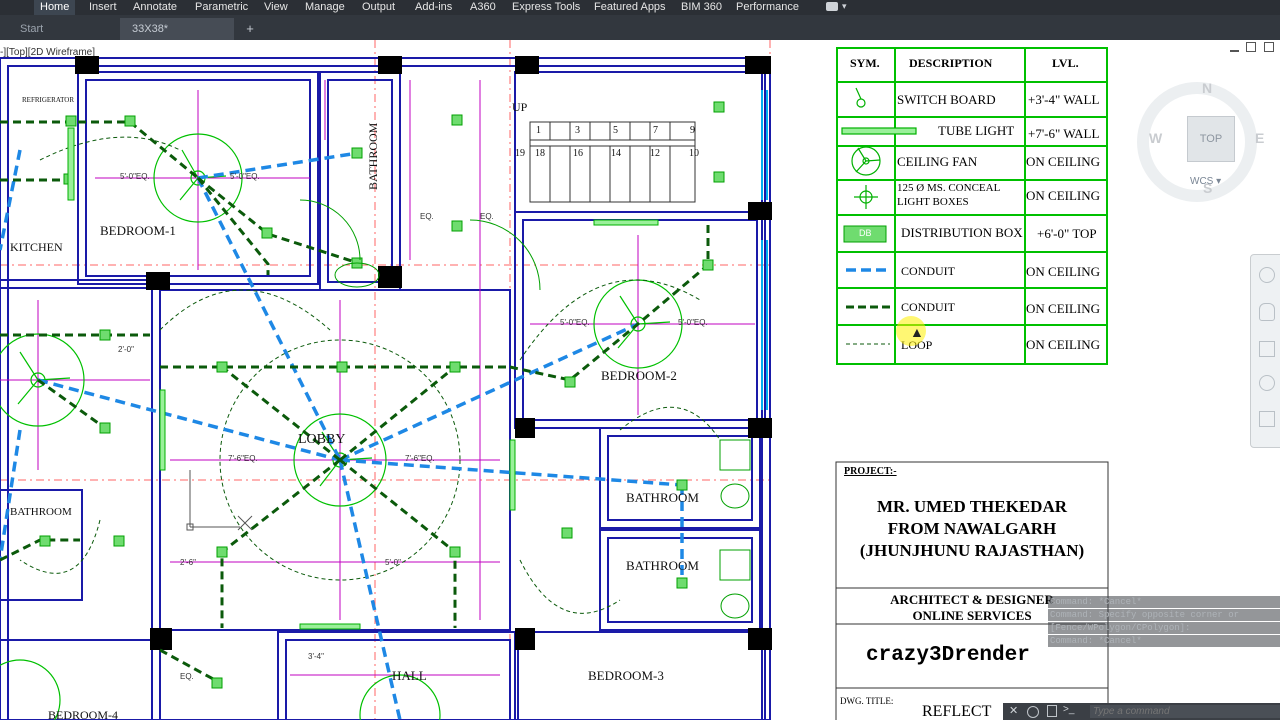 This screenshot has width=1280, height=720. Describe the element at coordinates (867, 701) in the screenshot. I see `dwg-title-label: DWG. TITLE:` at that location.